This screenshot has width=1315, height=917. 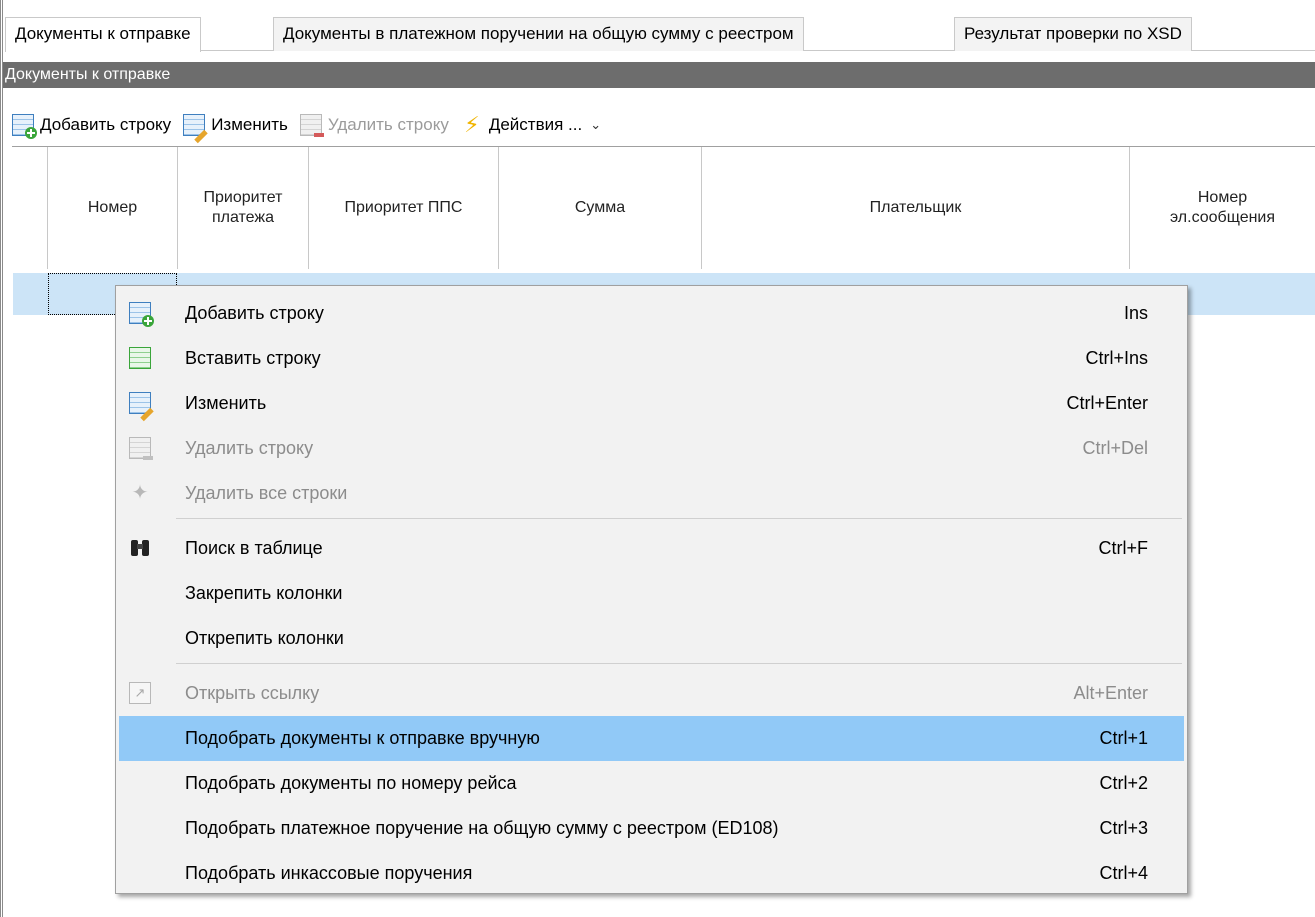 I want to click on menu-item-label: Открепить колонки, so click(x=264, y=638).